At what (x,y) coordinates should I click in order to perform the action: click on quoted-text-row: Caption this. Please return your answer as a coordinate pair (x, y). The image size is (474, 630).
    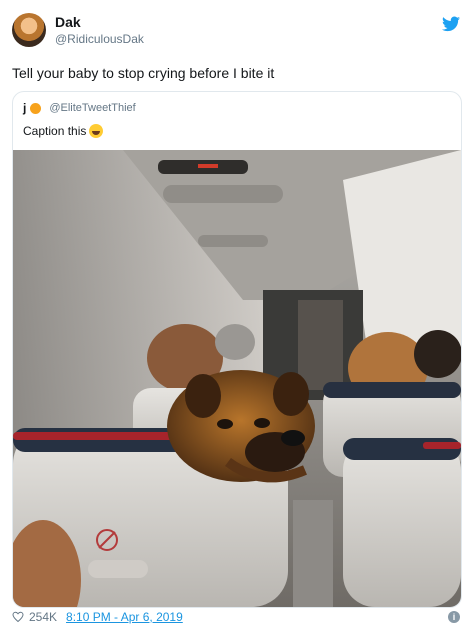
    Looking at the image, I should click on (63, 131).